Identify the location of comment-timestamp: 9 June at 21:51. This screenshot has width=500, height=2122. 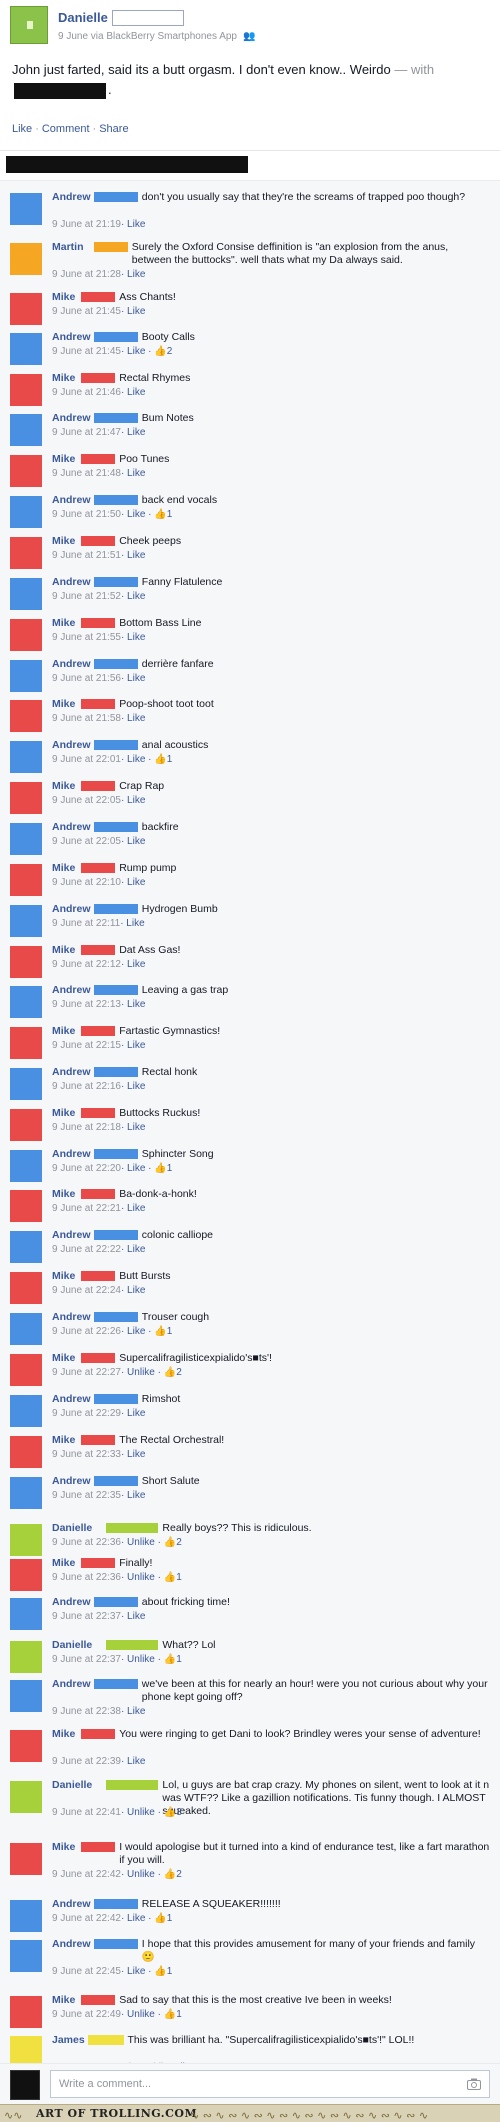
(86, 555).